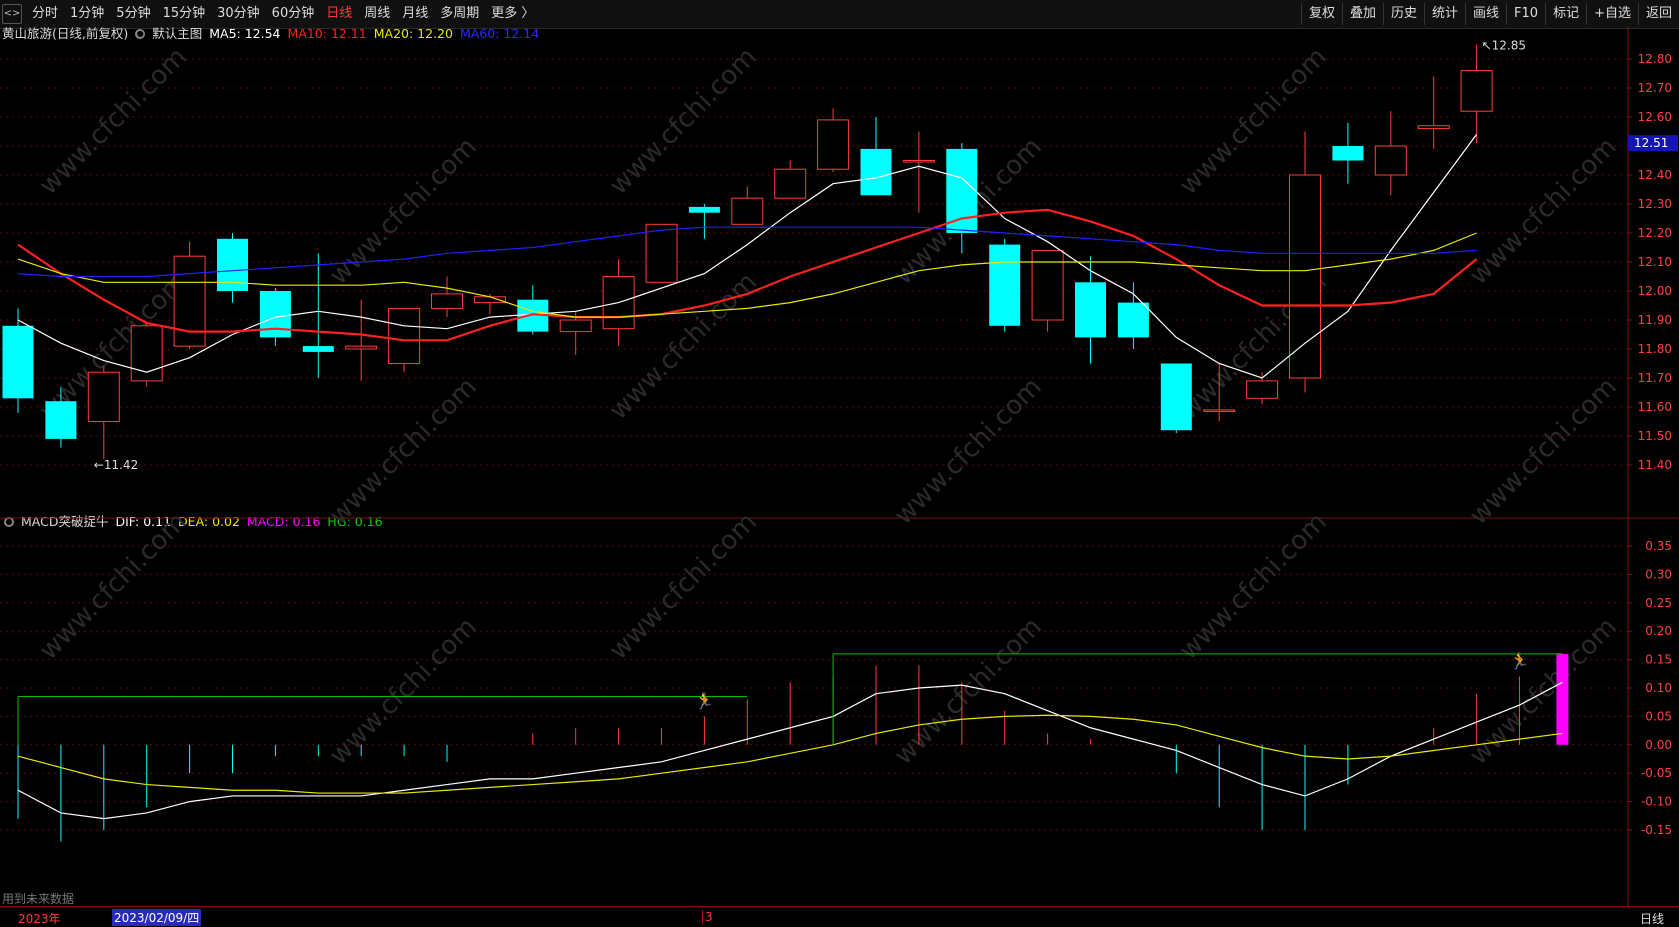 This screenshot has height=927, width=1679. Describe the element at coordinates (1655, 349) in the screenshot. I see `y-tick-label: 11.80` at that location.